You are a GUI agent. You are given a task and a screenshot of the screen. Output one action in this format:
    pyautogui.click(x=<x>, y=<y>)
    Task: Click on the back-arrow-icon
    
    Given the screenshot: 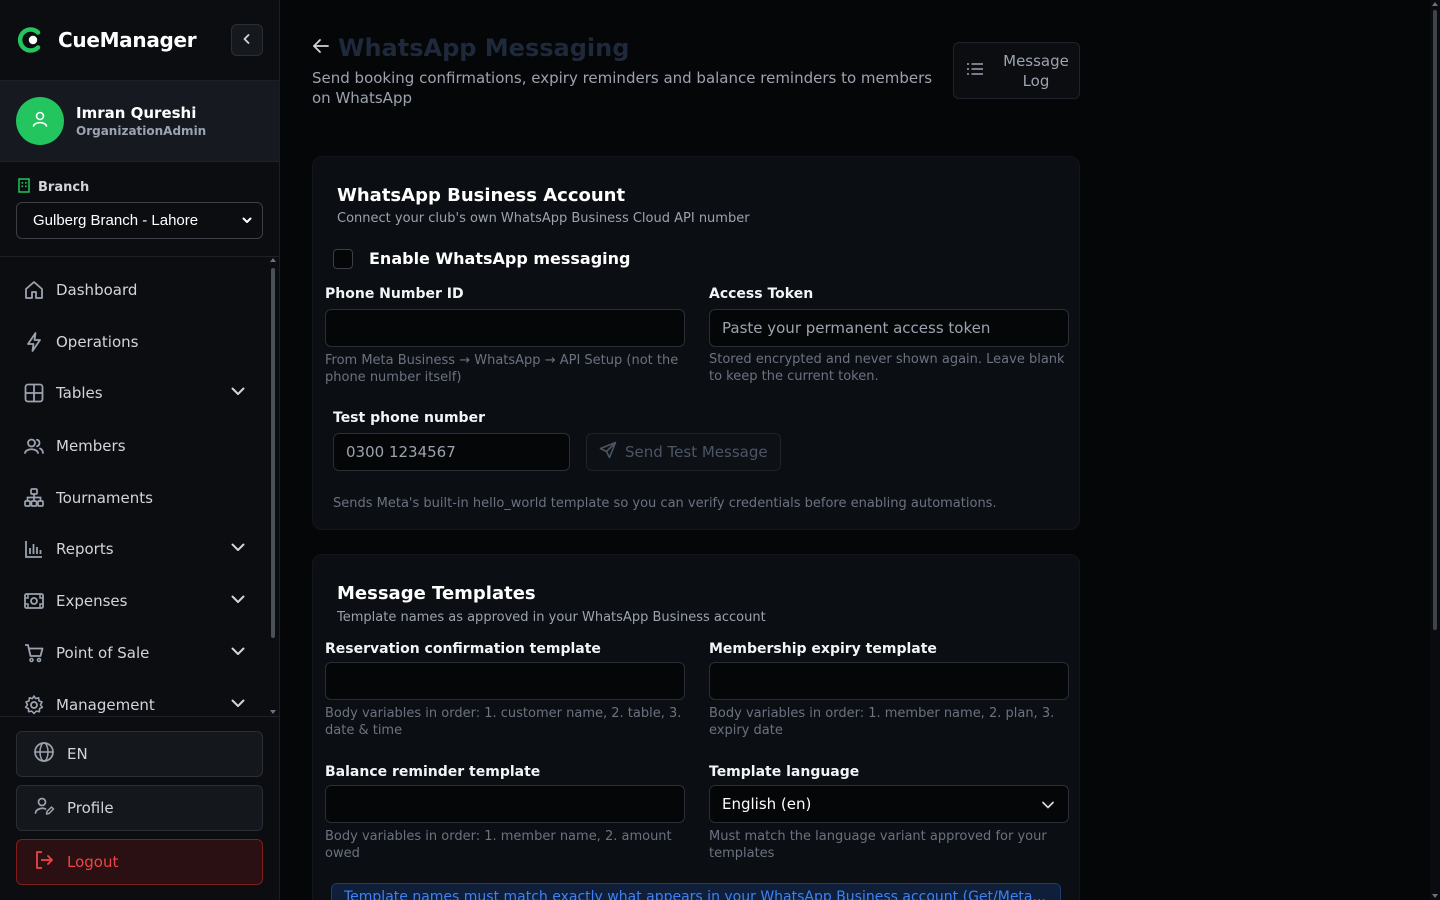 What is the action you would take?
    pyautogui.click(x=321, y=48)
    